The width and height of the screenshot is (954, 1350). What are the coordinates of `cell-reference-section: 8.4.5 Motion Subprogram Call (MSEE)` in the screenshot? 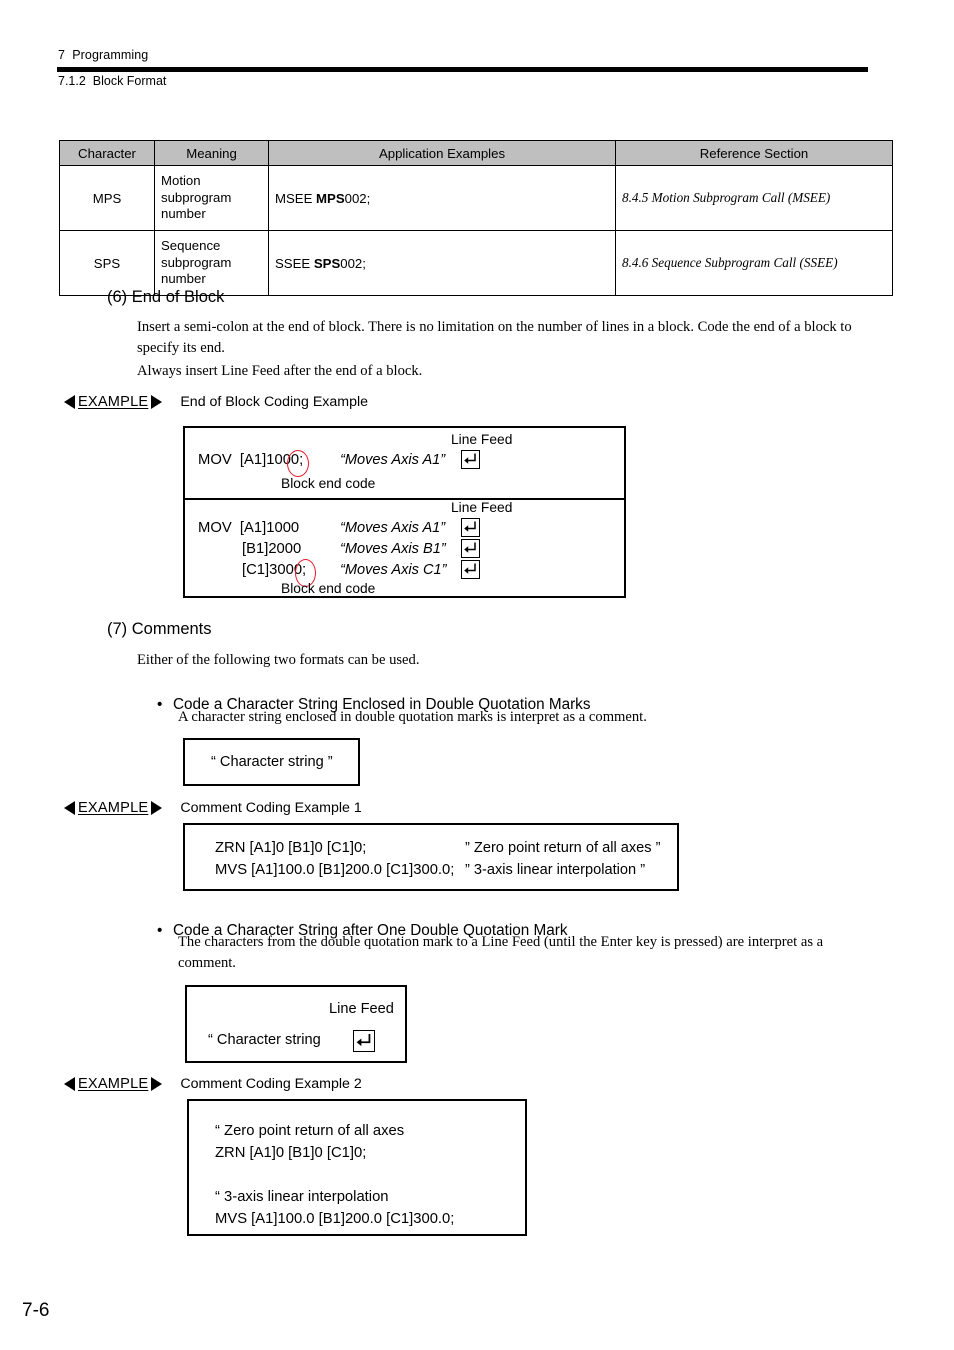 It's located at (754, 198).